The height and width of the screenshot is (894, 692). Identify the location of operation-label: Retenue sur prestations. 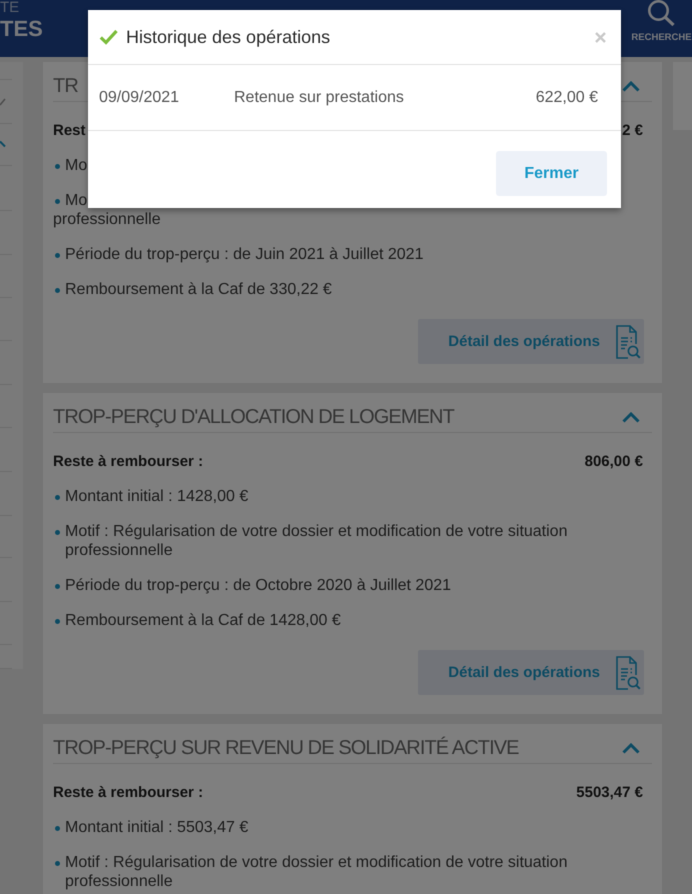
(319, 97).